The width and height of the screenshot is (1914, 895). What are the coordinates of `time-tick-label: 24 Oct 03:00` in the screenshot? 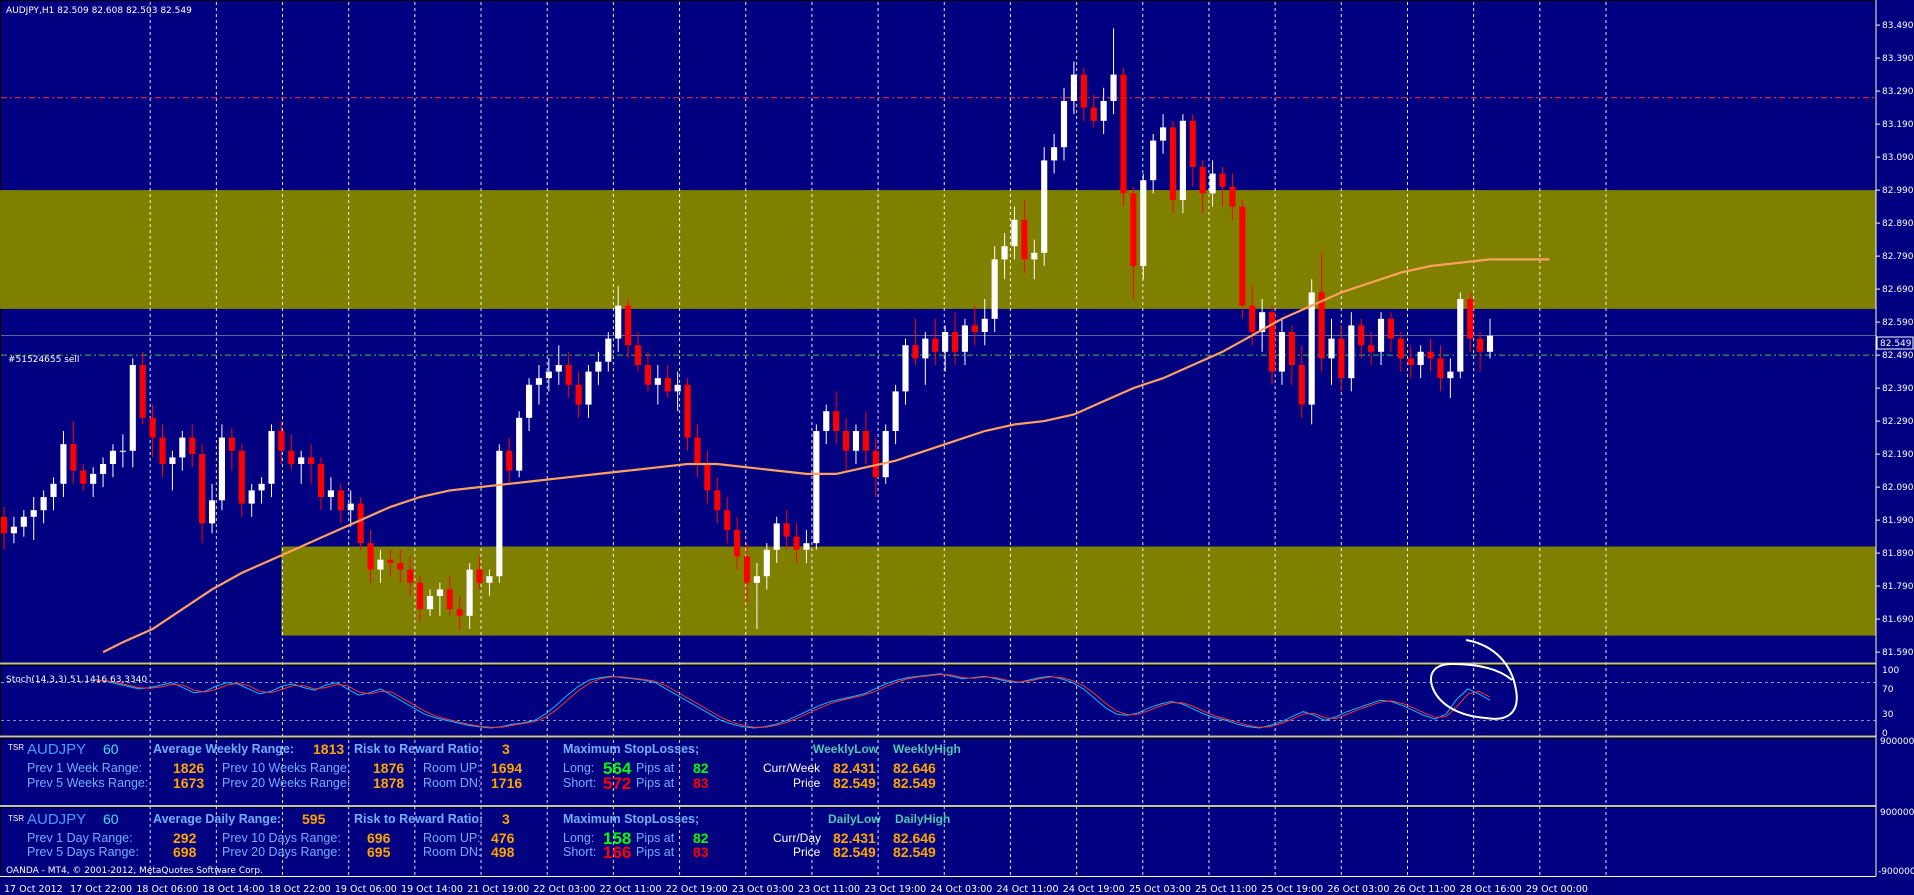 It's located at (961, 889).